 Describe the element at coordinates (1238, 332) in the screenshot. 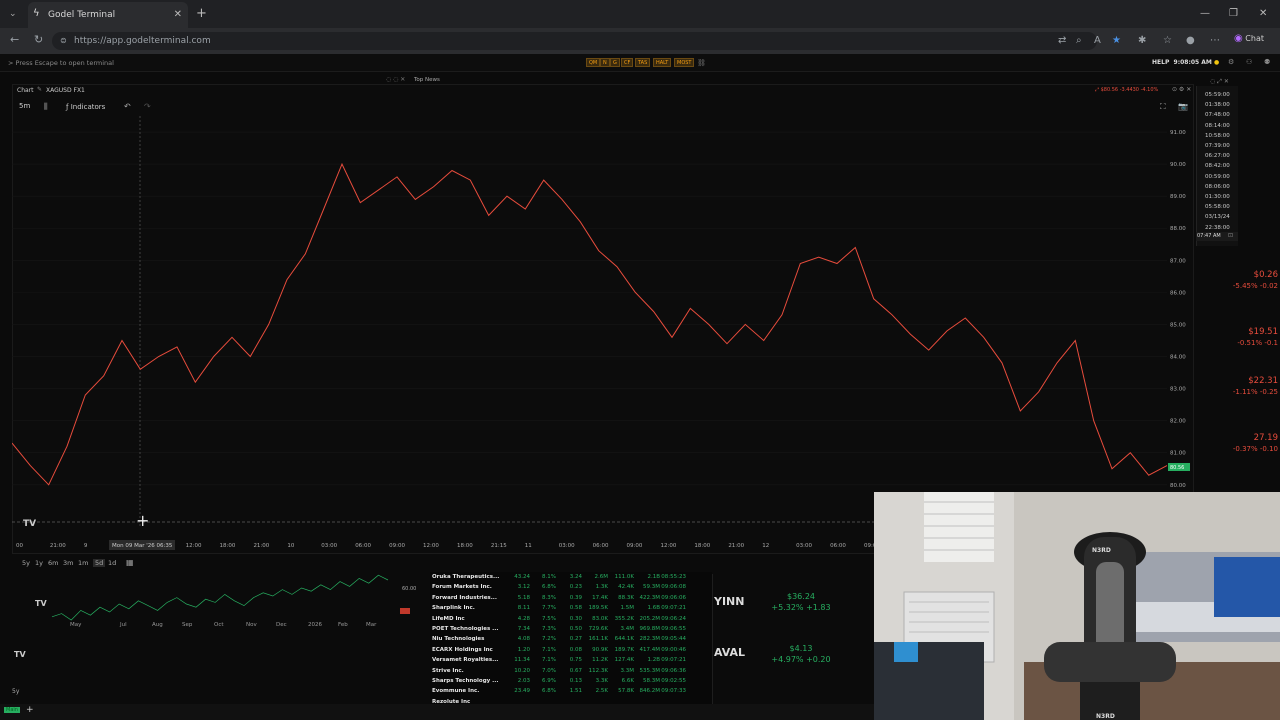

I see `quote-price: $19.51` at that location.